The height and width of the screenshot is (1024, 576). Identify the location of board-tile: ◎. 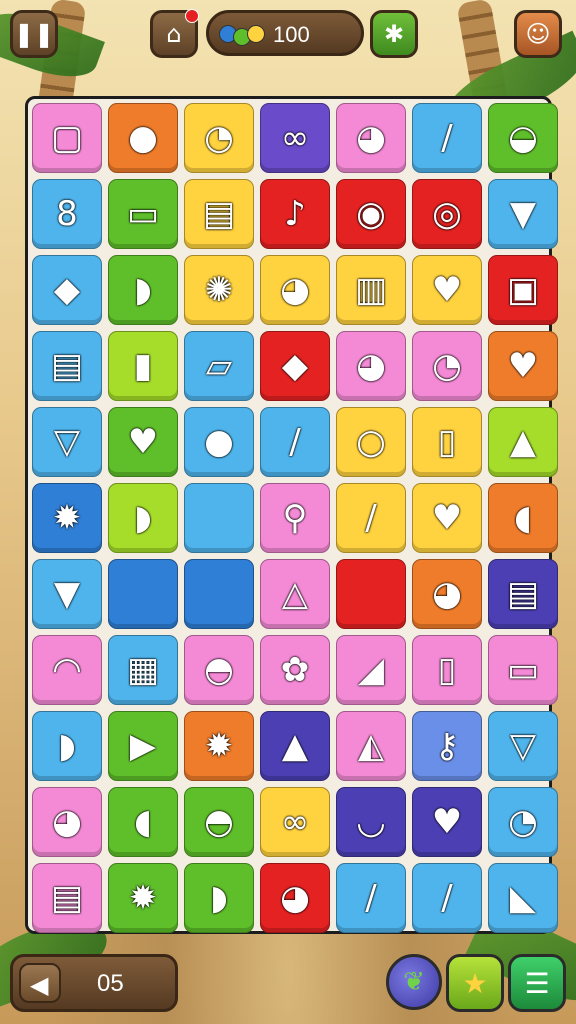
(447, 214).